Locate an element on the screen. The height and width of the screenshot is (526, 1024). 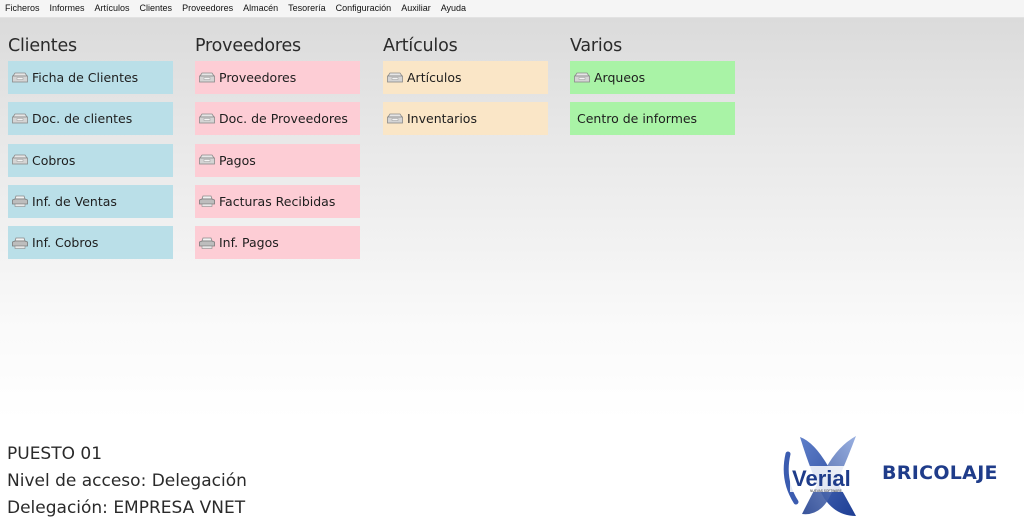
svg-text: NUEVAS SOFTWARE is located at coordinates (826, 491).